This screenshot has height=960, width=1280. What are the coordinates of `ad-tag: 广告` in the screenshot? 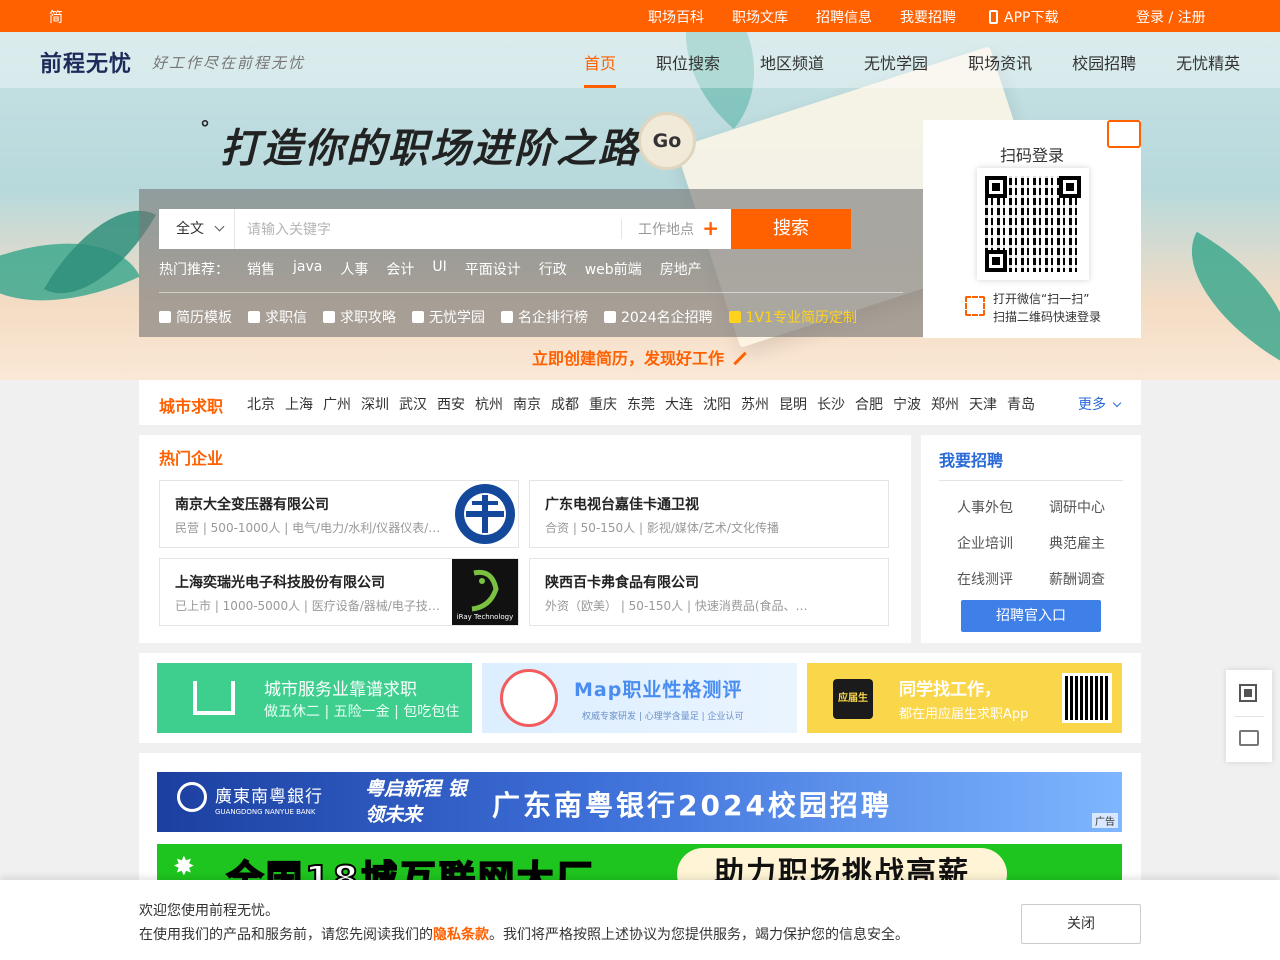 It's located at (1105, 820).